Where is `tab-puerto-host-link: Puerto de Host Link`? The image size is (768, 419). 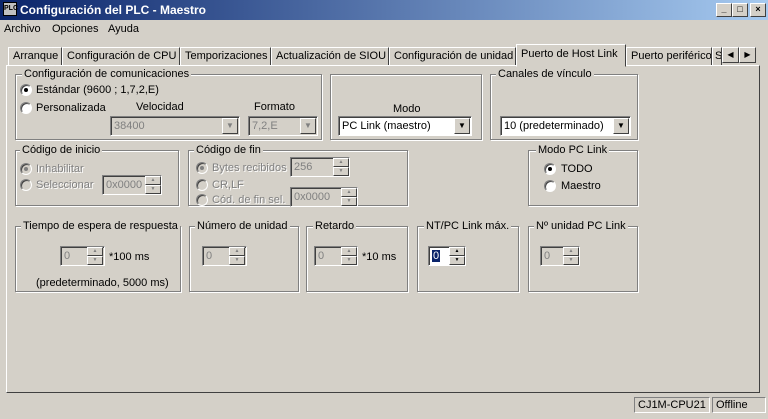
tab-puerto-host-link: Puerto de Host Link is located at coordinates (571, 55).